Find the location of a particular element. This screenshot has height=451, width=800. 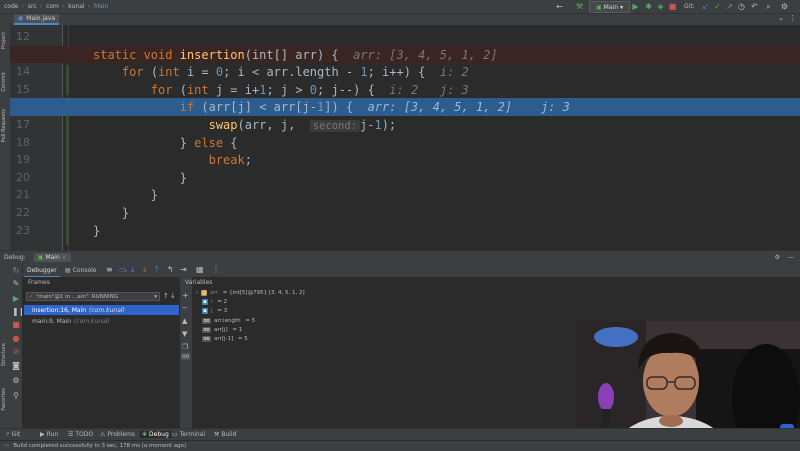

move-up-icon: ↑ is located at coordinates (166, 296).